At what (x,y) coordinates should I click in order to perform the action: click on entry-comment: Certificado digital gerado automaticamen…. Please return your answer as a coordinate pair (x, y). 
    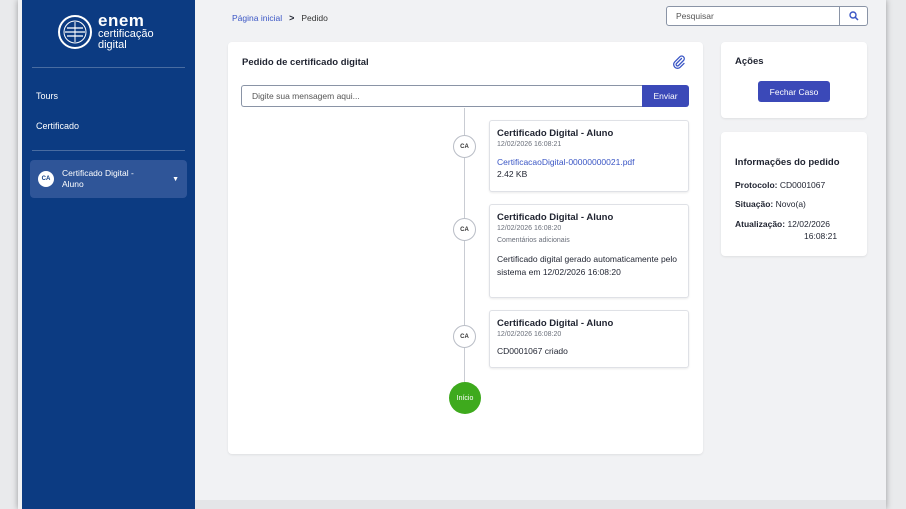
    Looking at the image, I should click on (587, 265).